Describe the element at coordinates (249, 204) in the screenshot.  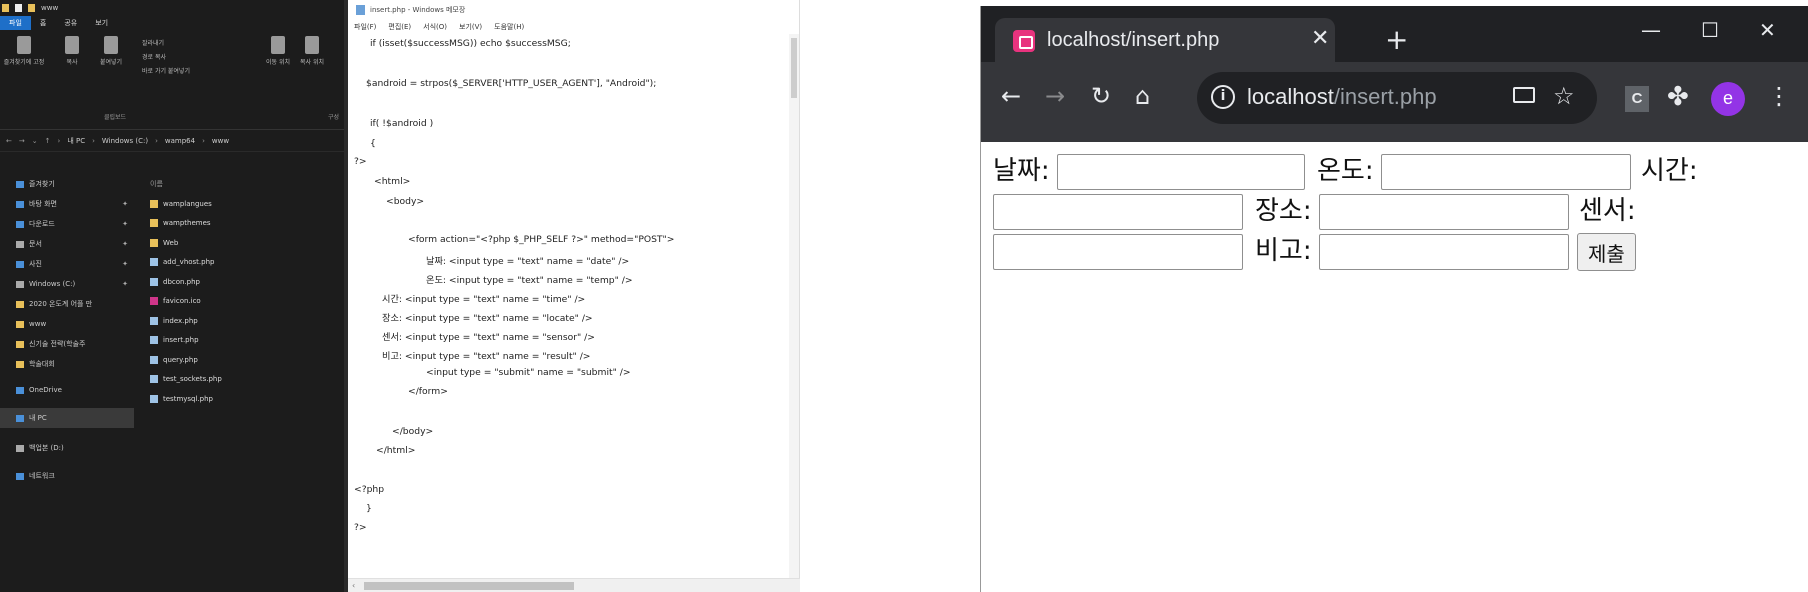
I see `list-item: wamplangues` at that location.